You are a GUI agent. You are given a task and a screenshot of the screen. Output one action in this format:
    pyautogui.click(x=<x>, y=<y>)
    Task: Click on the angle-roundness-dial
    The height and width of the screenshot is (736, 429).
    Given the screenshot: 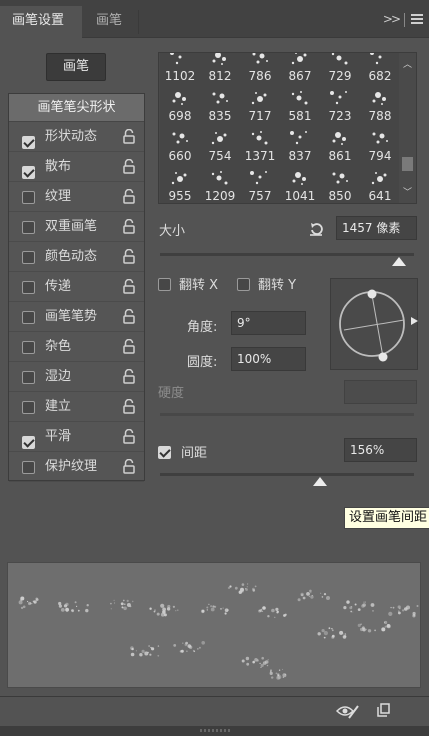 What is the action you would take?
    pyautogui.click(x=374, y=324)
    